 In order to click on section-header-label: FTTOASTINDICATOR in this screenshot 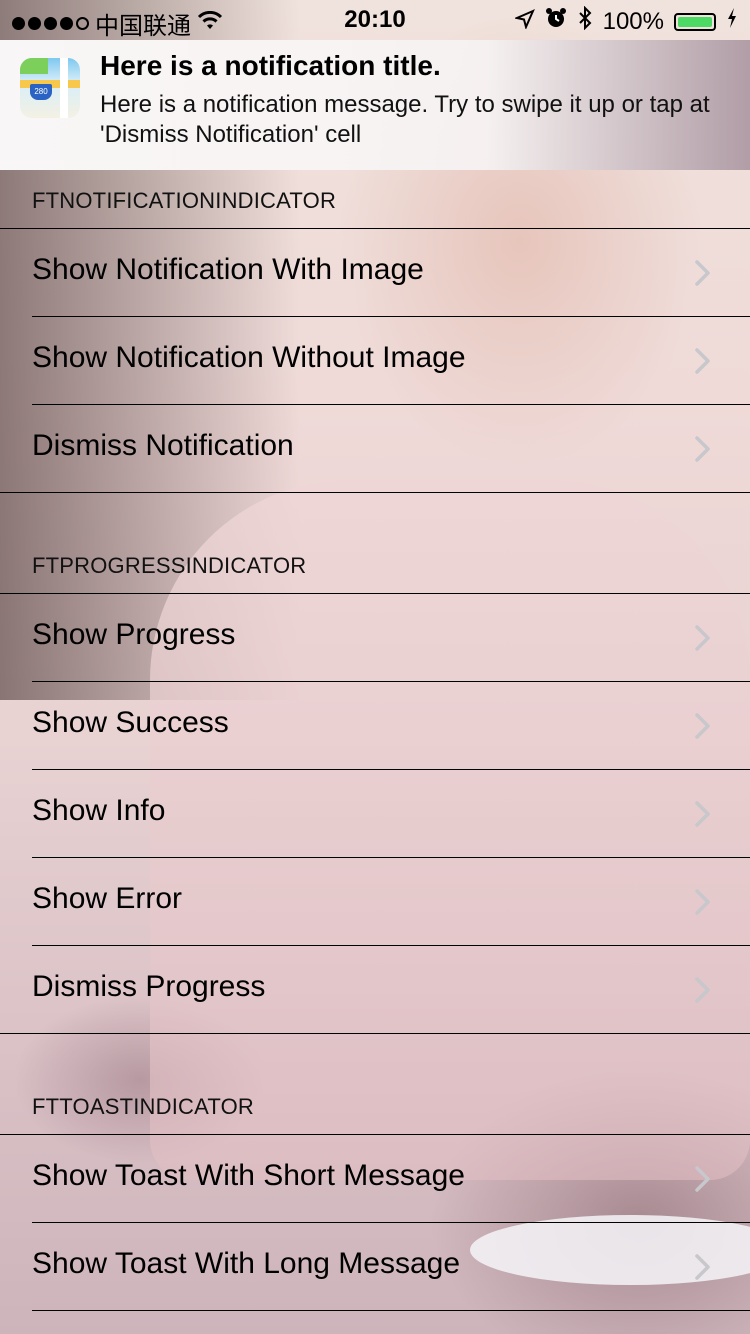, I will do `click(143, 1106)`.